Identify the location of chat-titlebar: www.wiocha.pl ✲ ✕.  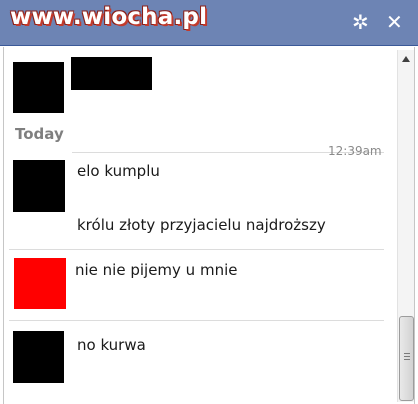
(209, 23).